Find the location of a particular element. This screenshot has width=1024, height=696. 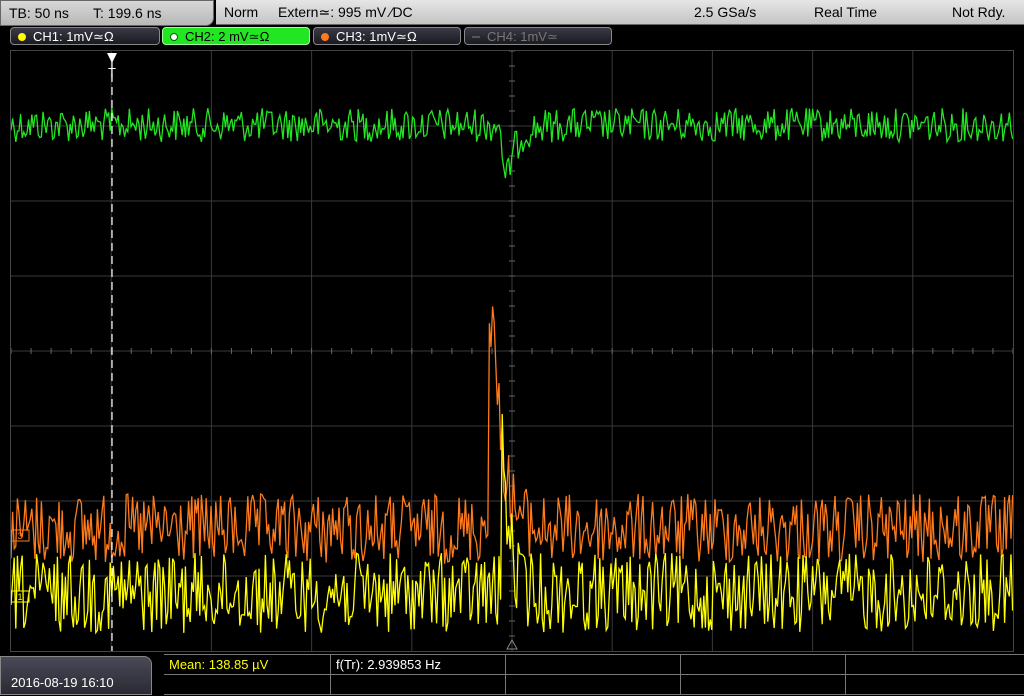

date-time-box: 2016-08-19 16:10 is located at coordinates (76, 675).